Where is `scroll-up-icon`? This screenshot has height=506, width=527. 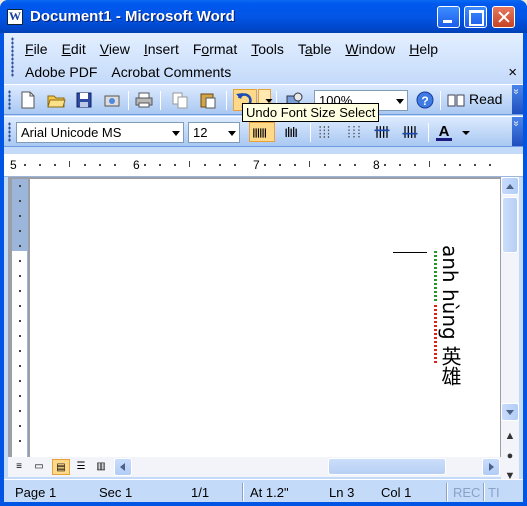 scroll-up-icon is located at coordinates (510, 186).